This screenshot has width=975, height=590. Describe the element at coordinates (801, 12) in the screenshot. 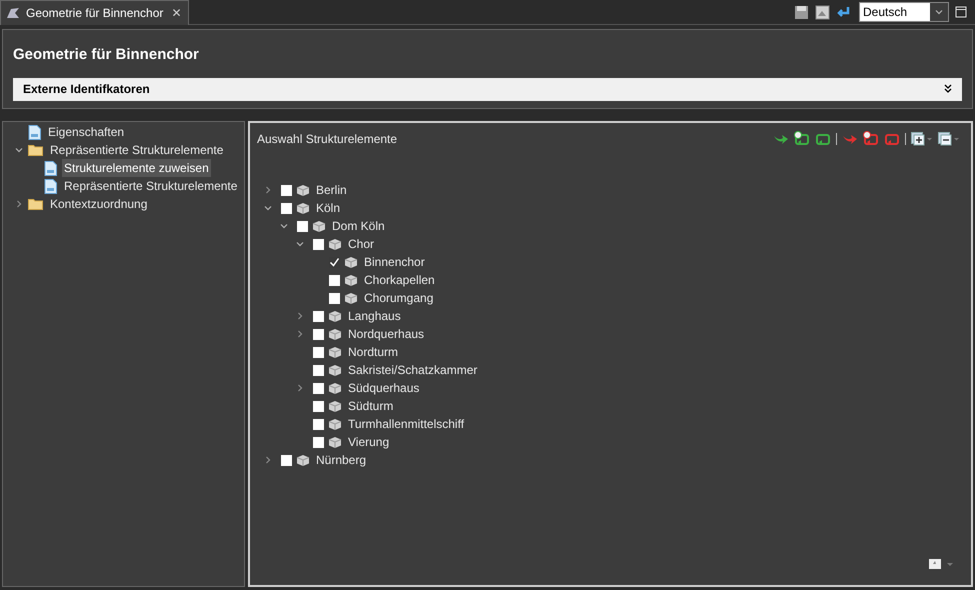

I see `save-icon` at that location.